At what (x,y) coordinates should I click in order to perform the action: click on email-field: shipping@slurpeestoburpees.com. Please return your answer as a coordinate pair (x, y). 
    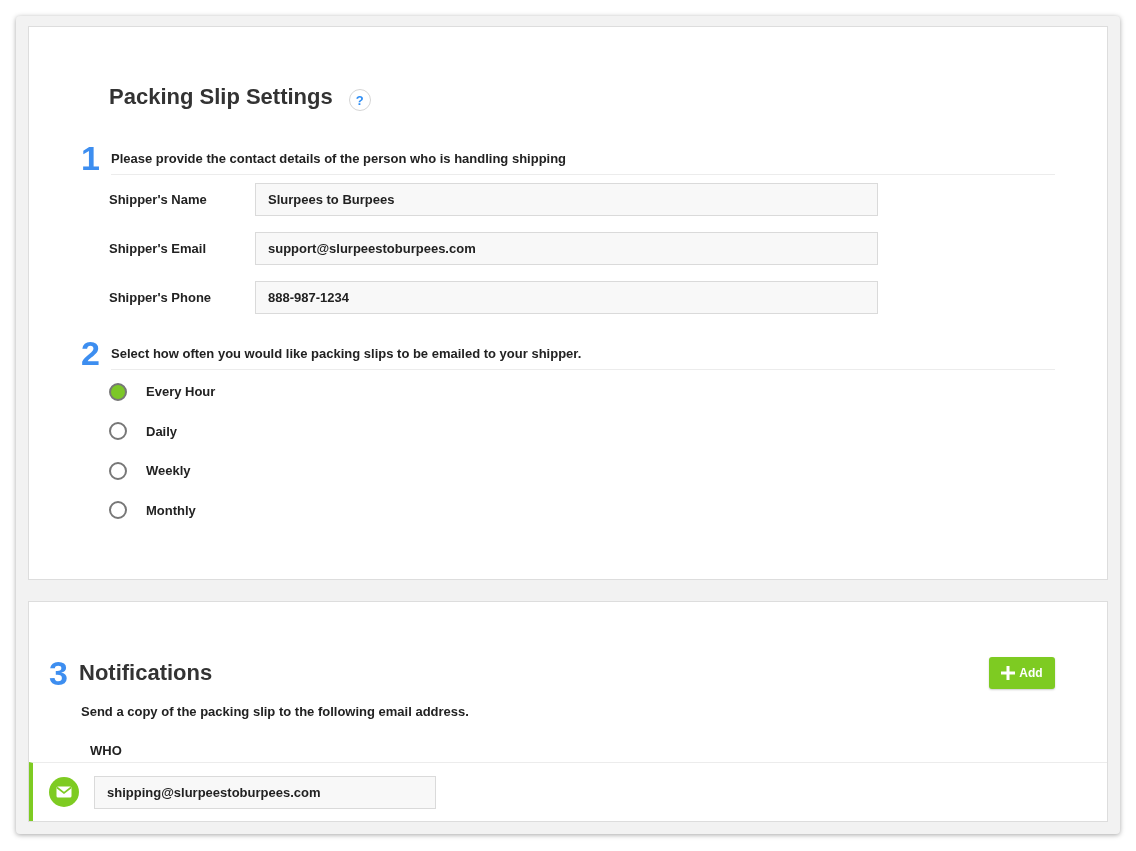
    Looking at the image, I should click on (265, 792).